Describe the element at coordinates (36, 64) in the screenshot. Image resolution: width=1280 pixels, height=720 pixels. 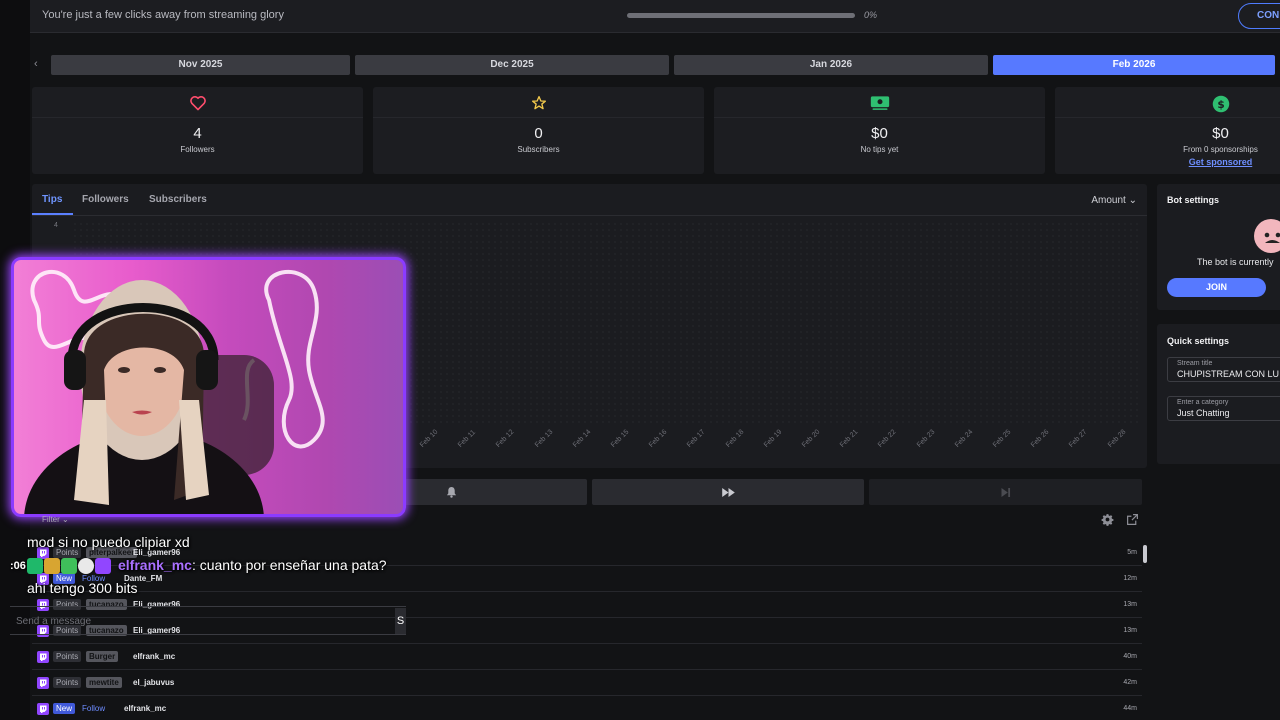
I see `previous-month-arrow-icon: ‹` at that location.